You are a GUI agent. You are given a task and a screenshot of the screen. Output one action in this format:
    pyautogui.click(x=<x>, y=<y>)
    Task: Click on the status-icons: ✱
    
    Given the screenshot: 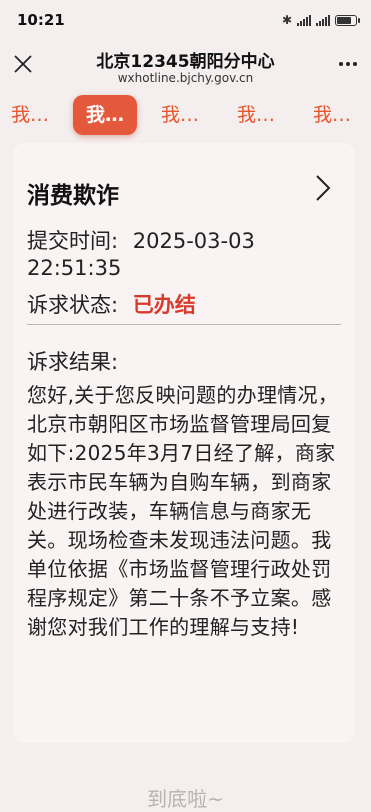 What is the action you would take?
    pyautogui.click(x=320, y=20)
    